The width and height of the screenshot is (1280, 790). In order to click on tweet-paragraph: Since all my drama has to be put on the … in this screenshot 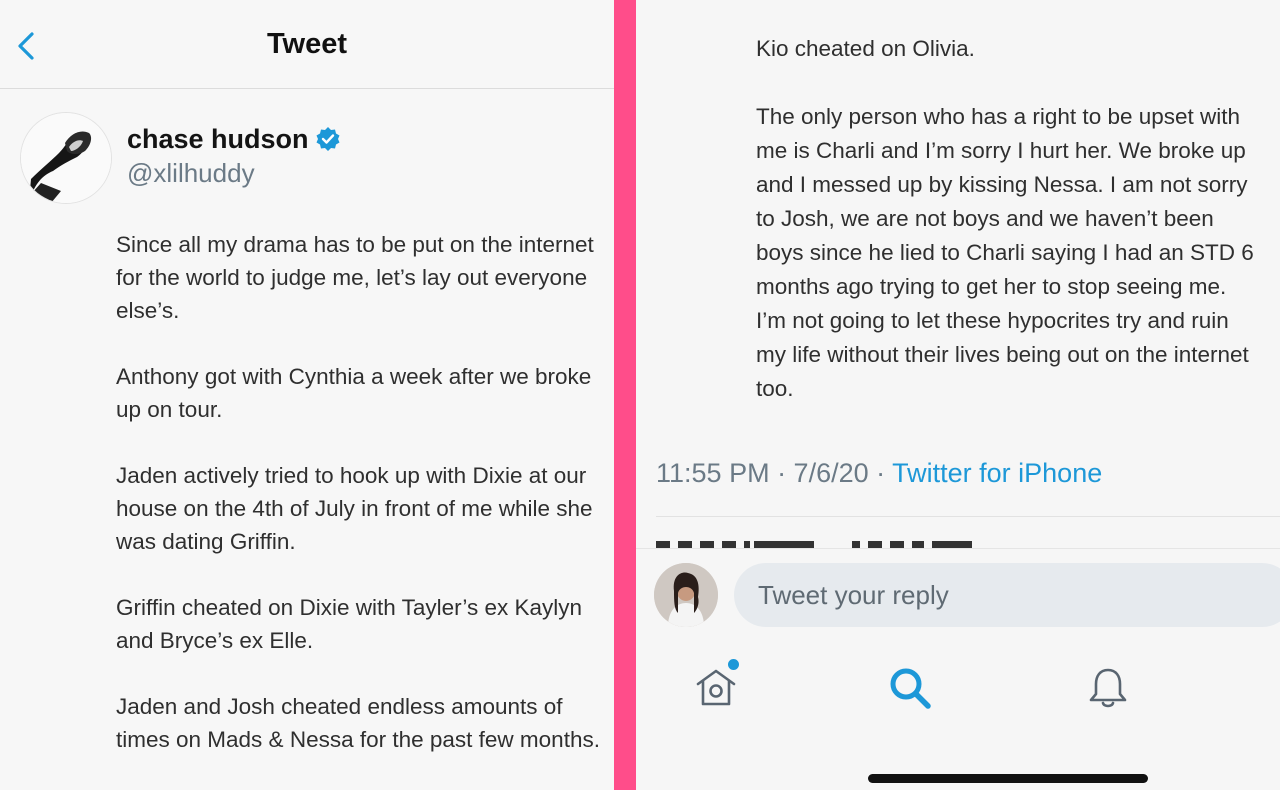, I will do `click(355, 277)`.